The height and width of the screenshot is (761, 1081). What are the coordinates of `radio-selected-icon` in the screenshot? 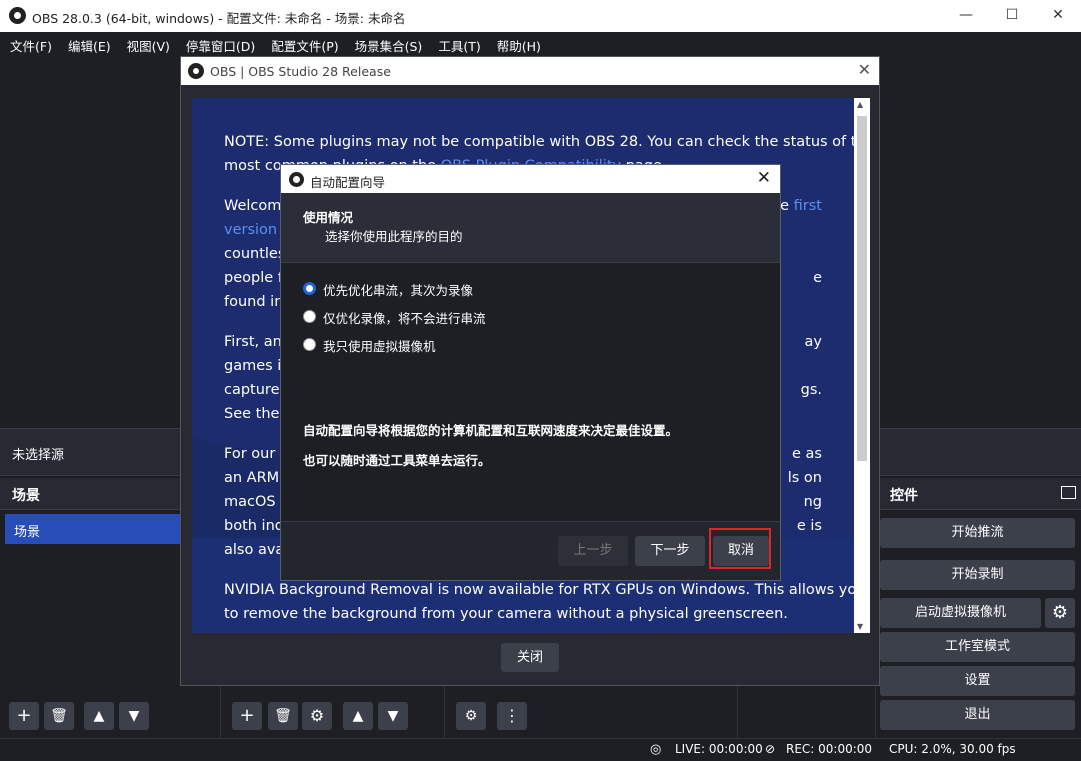 It's located at (309, 288).